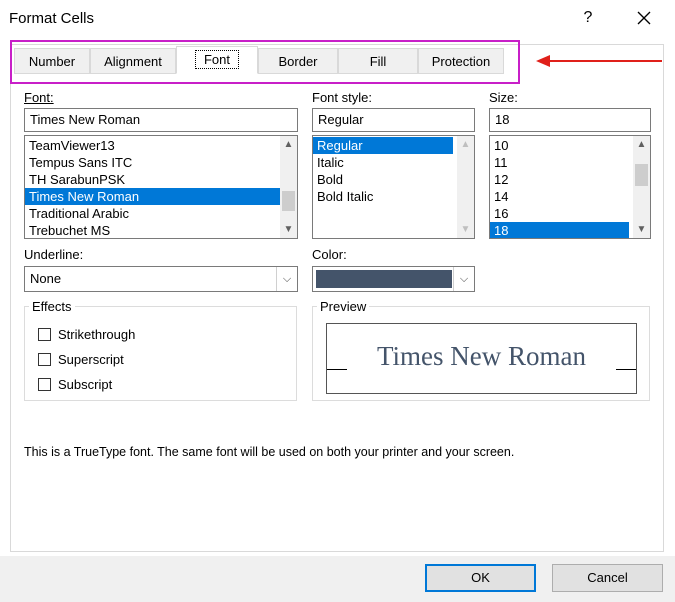 The width and height of the screenshot is (675, 602). What do you see at coordinates (393, 196) in the screenshot?
I see `list-item: Bold Italic` at bounding box center [393, 196].